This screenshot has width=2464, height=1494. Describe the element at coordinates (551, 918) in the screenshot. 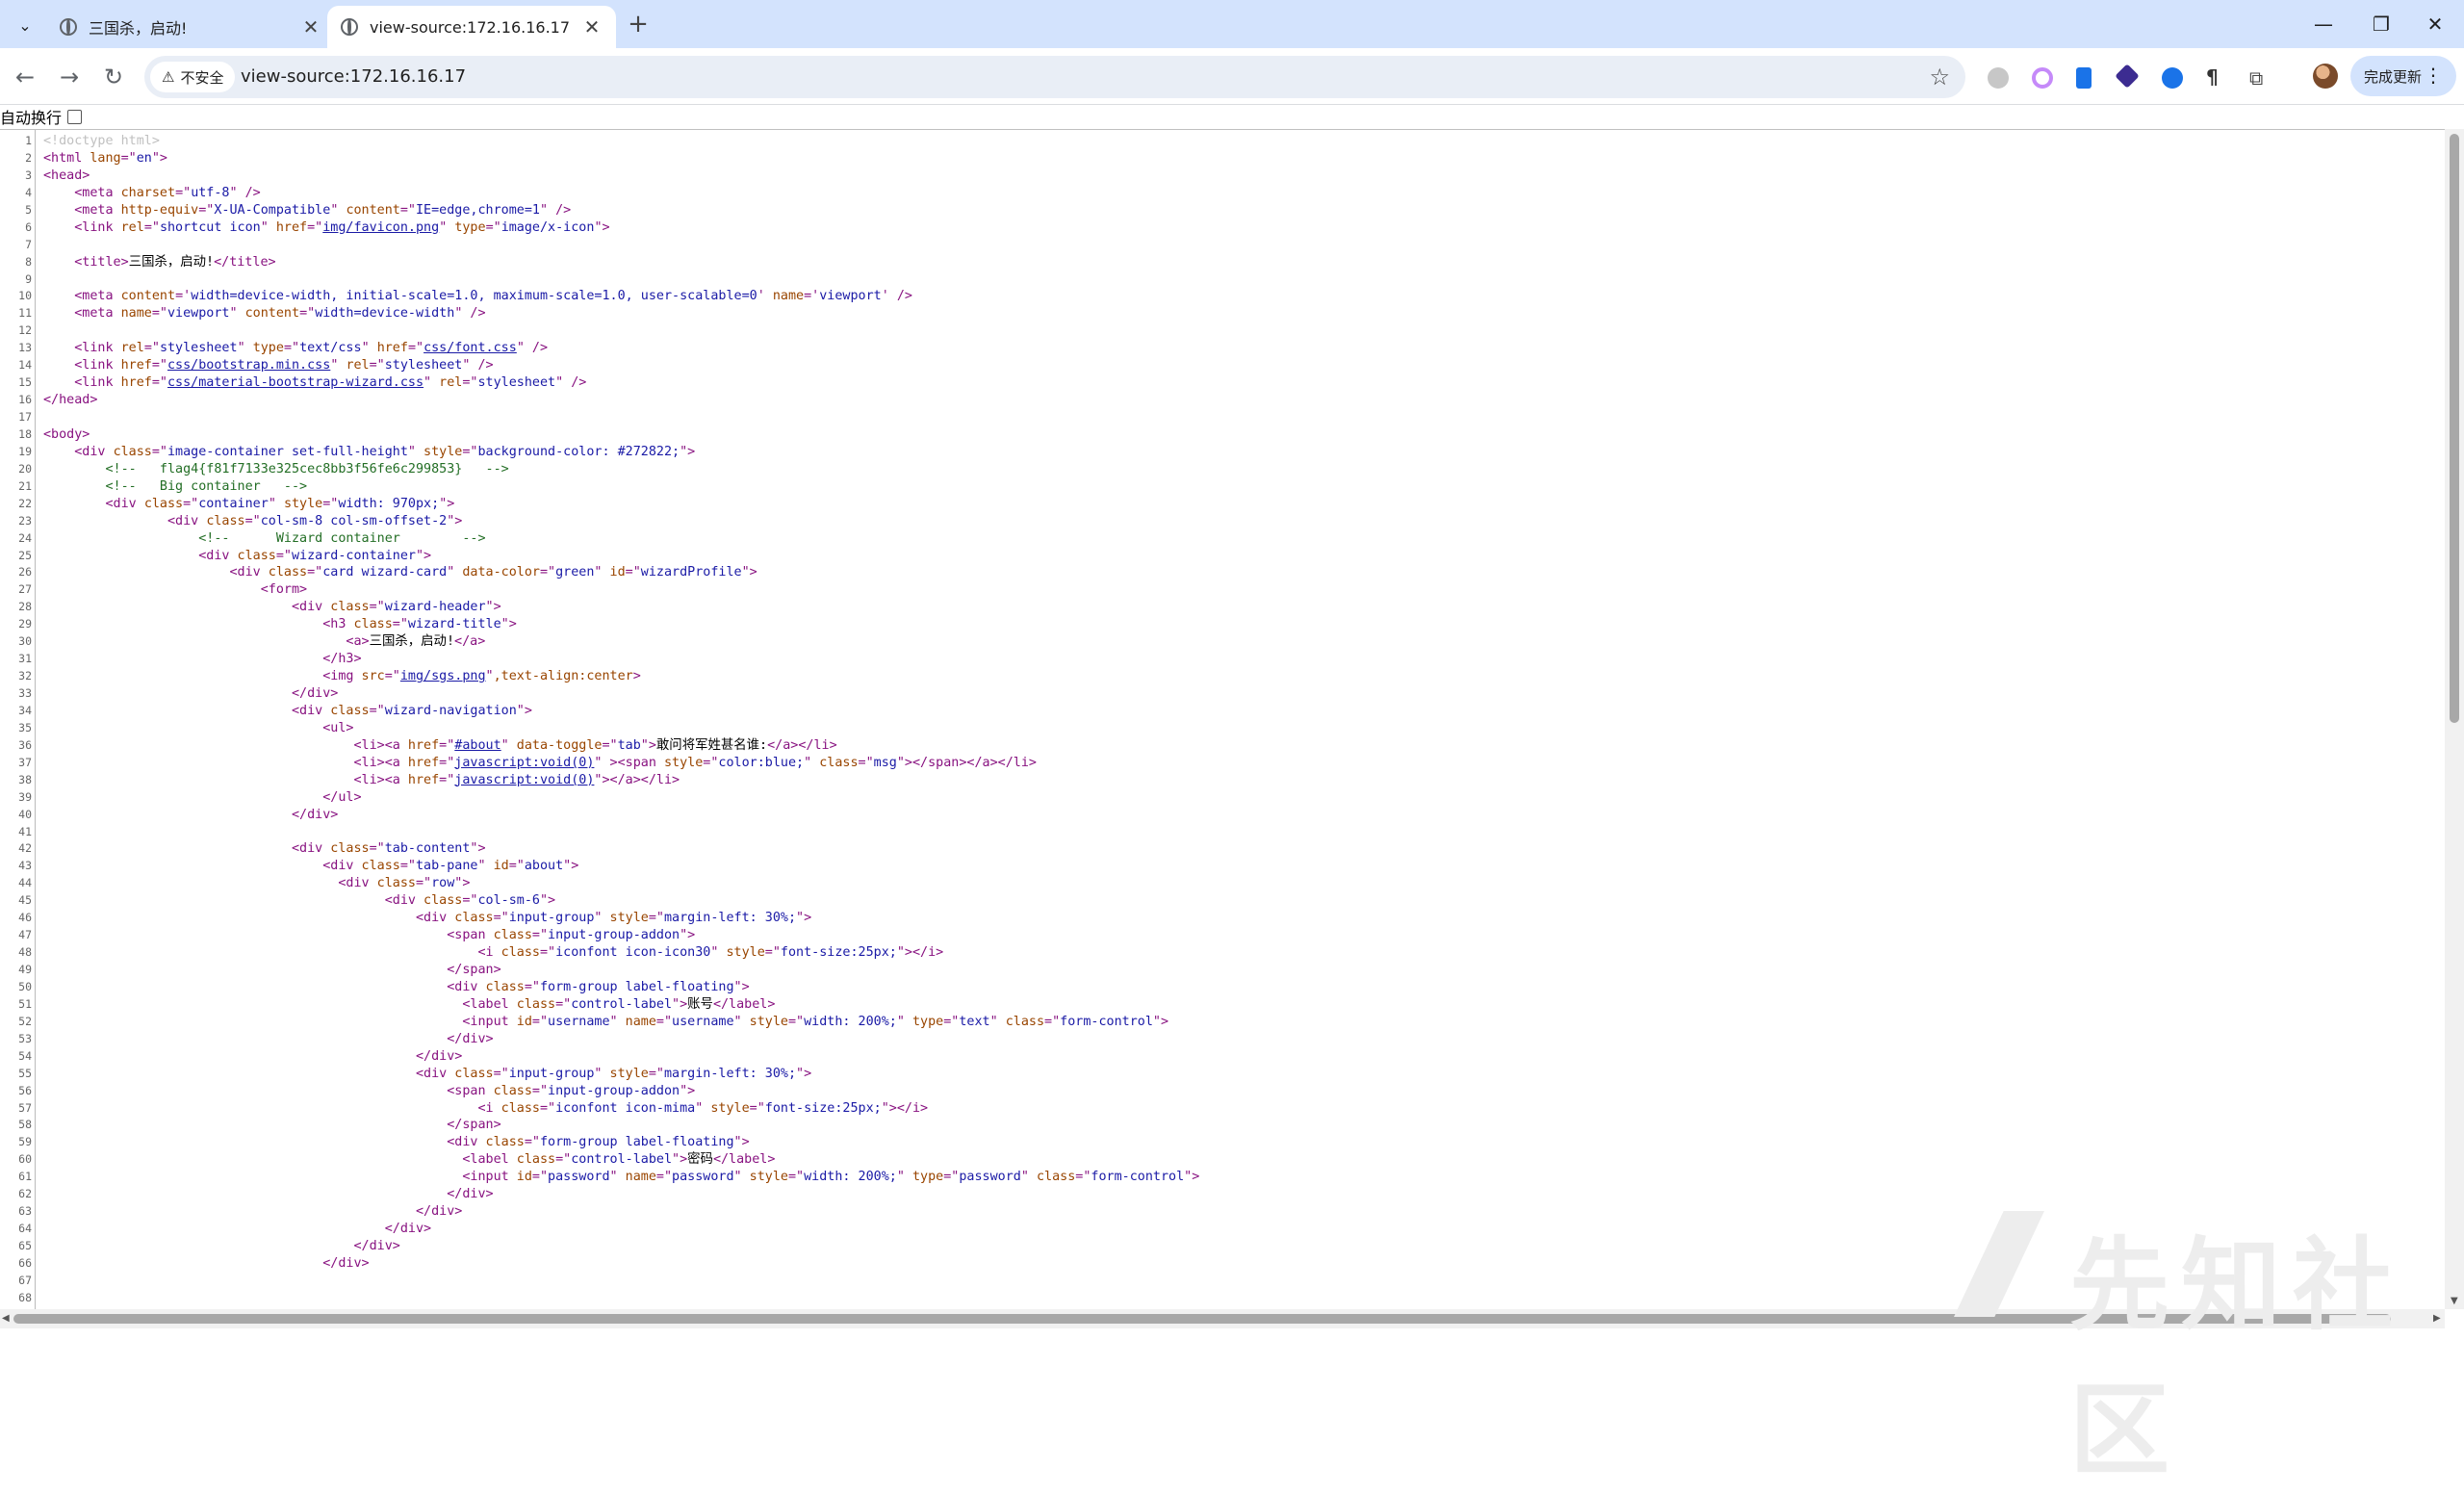

I see `source-token: input-group` at that location.